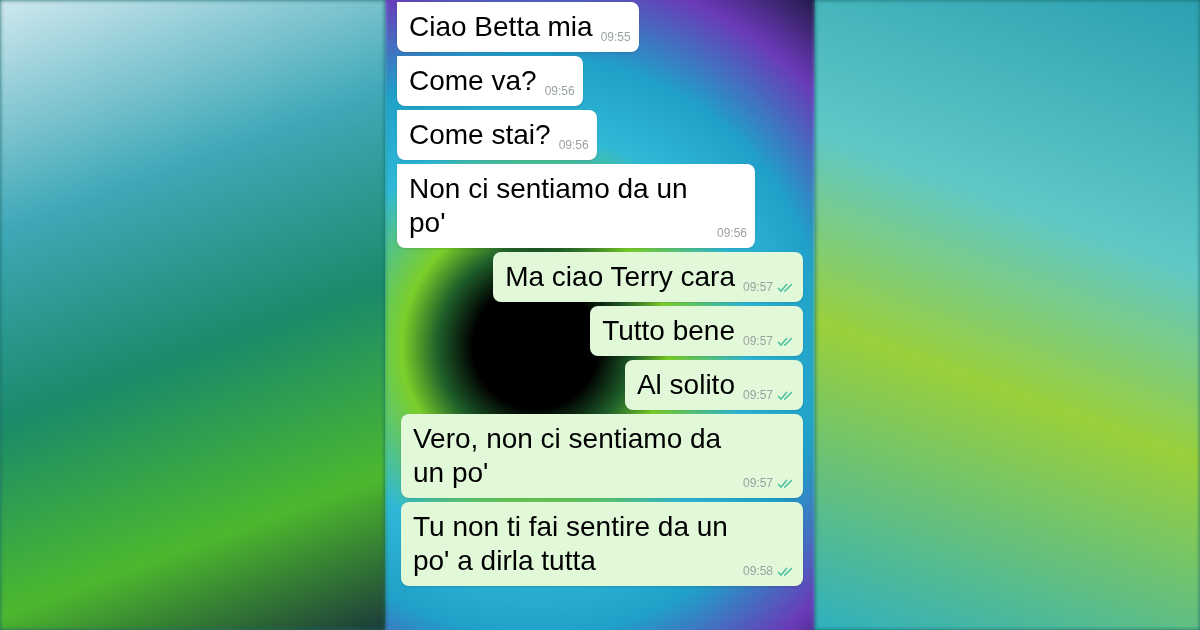  I want to click on message-text: Non ci sentiamo da un po', so click(549, 206).